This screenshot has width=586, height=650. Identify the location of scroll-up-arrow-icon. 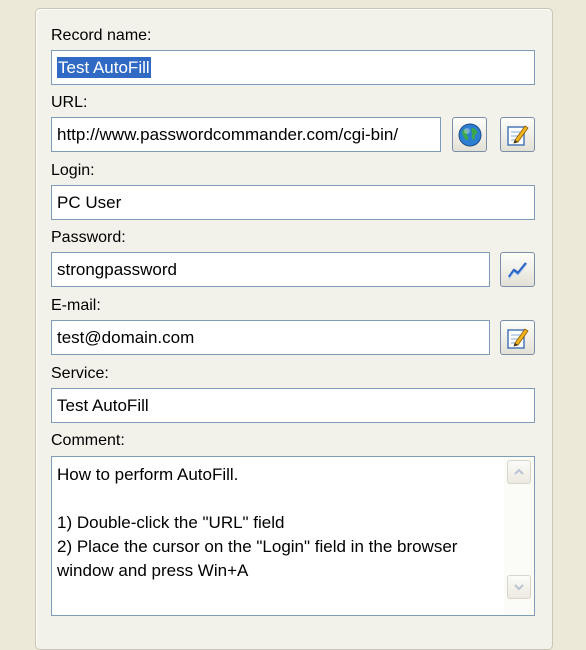
(519, 471).